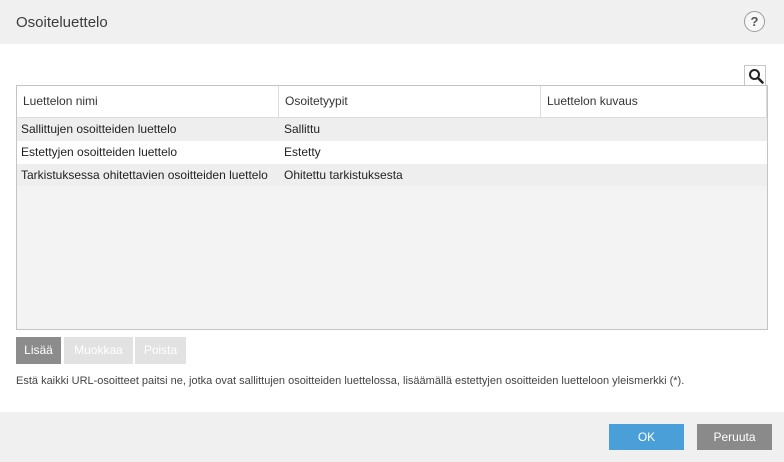  Describe the element at coordinates (99, 129) in the screenshot. I see `cell-name: Sallittujen osoitteiden luettelo` at that location.